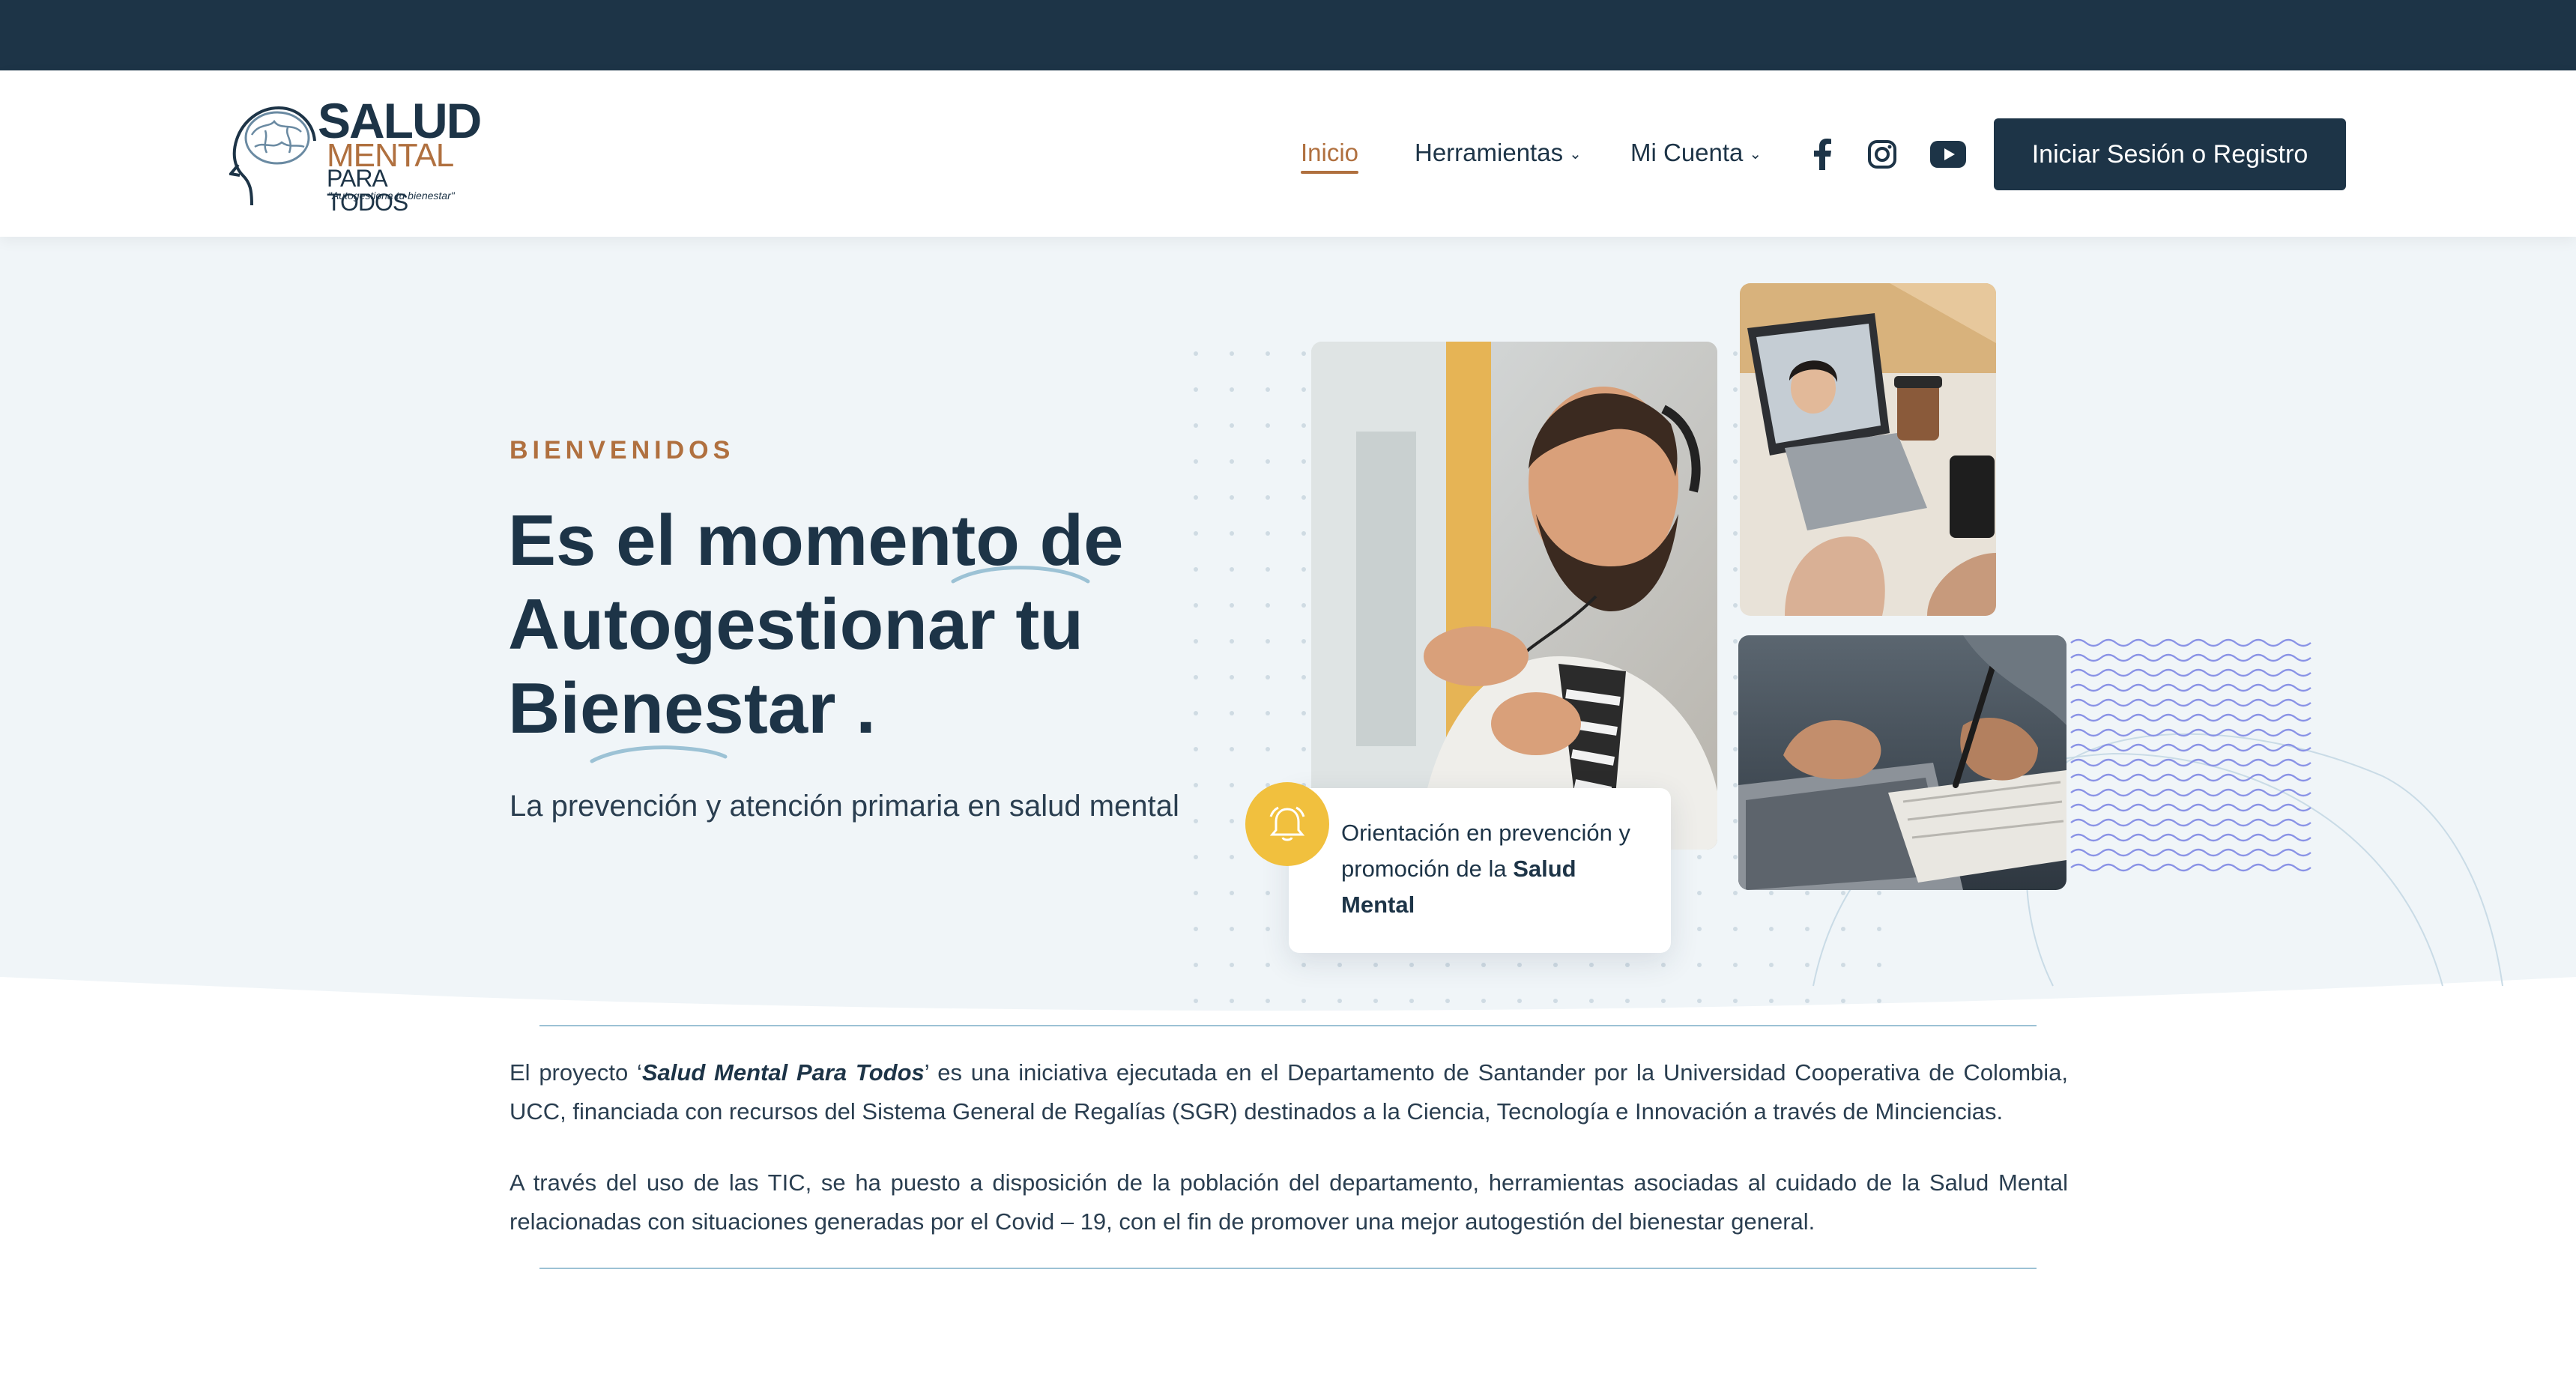 The height and width of the screenshot is (1377, 2576). Describe the element at coordinates (1330, 152) in the screenshot. I see `nav-inicio-label: Inicio` at that location.